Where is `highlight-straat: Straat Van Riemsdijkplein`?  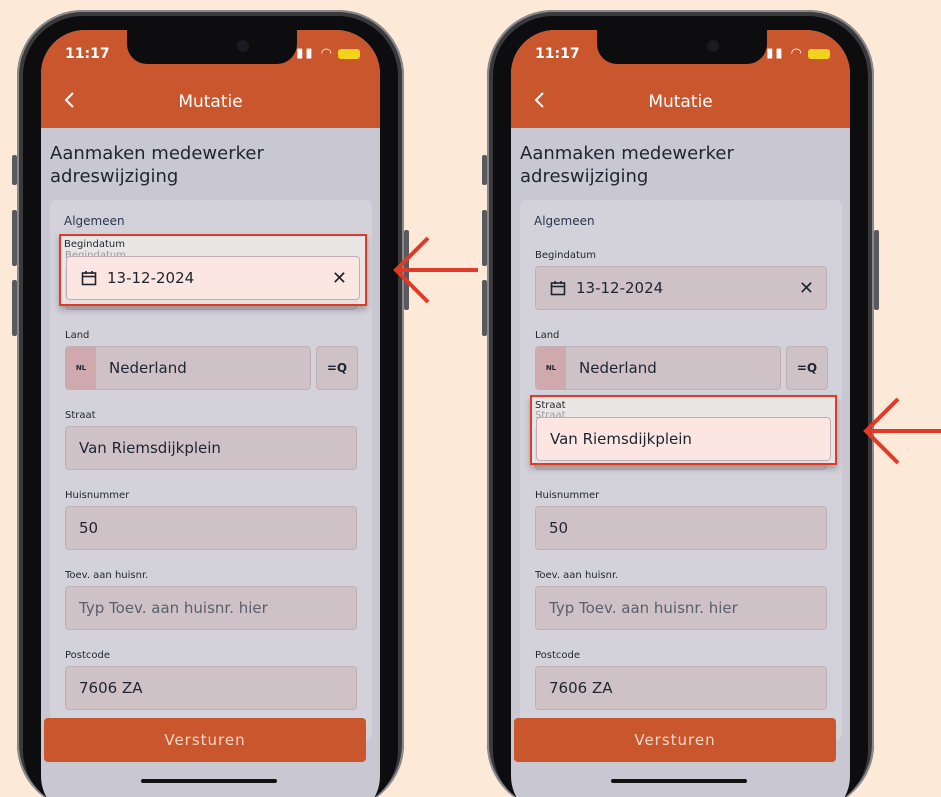 highlight-straat: Straat Van Riemsdijkplein is located at coordinates (683, 430).